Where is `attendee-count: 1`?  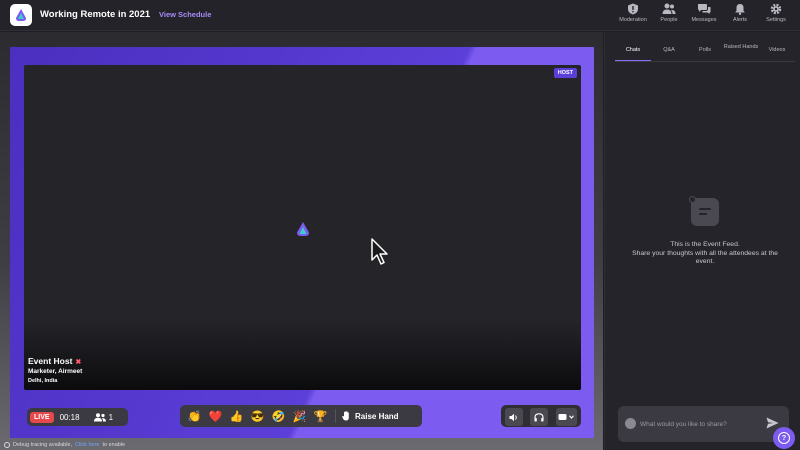 attendee-count: 1 is located at coordinates (103, 417).